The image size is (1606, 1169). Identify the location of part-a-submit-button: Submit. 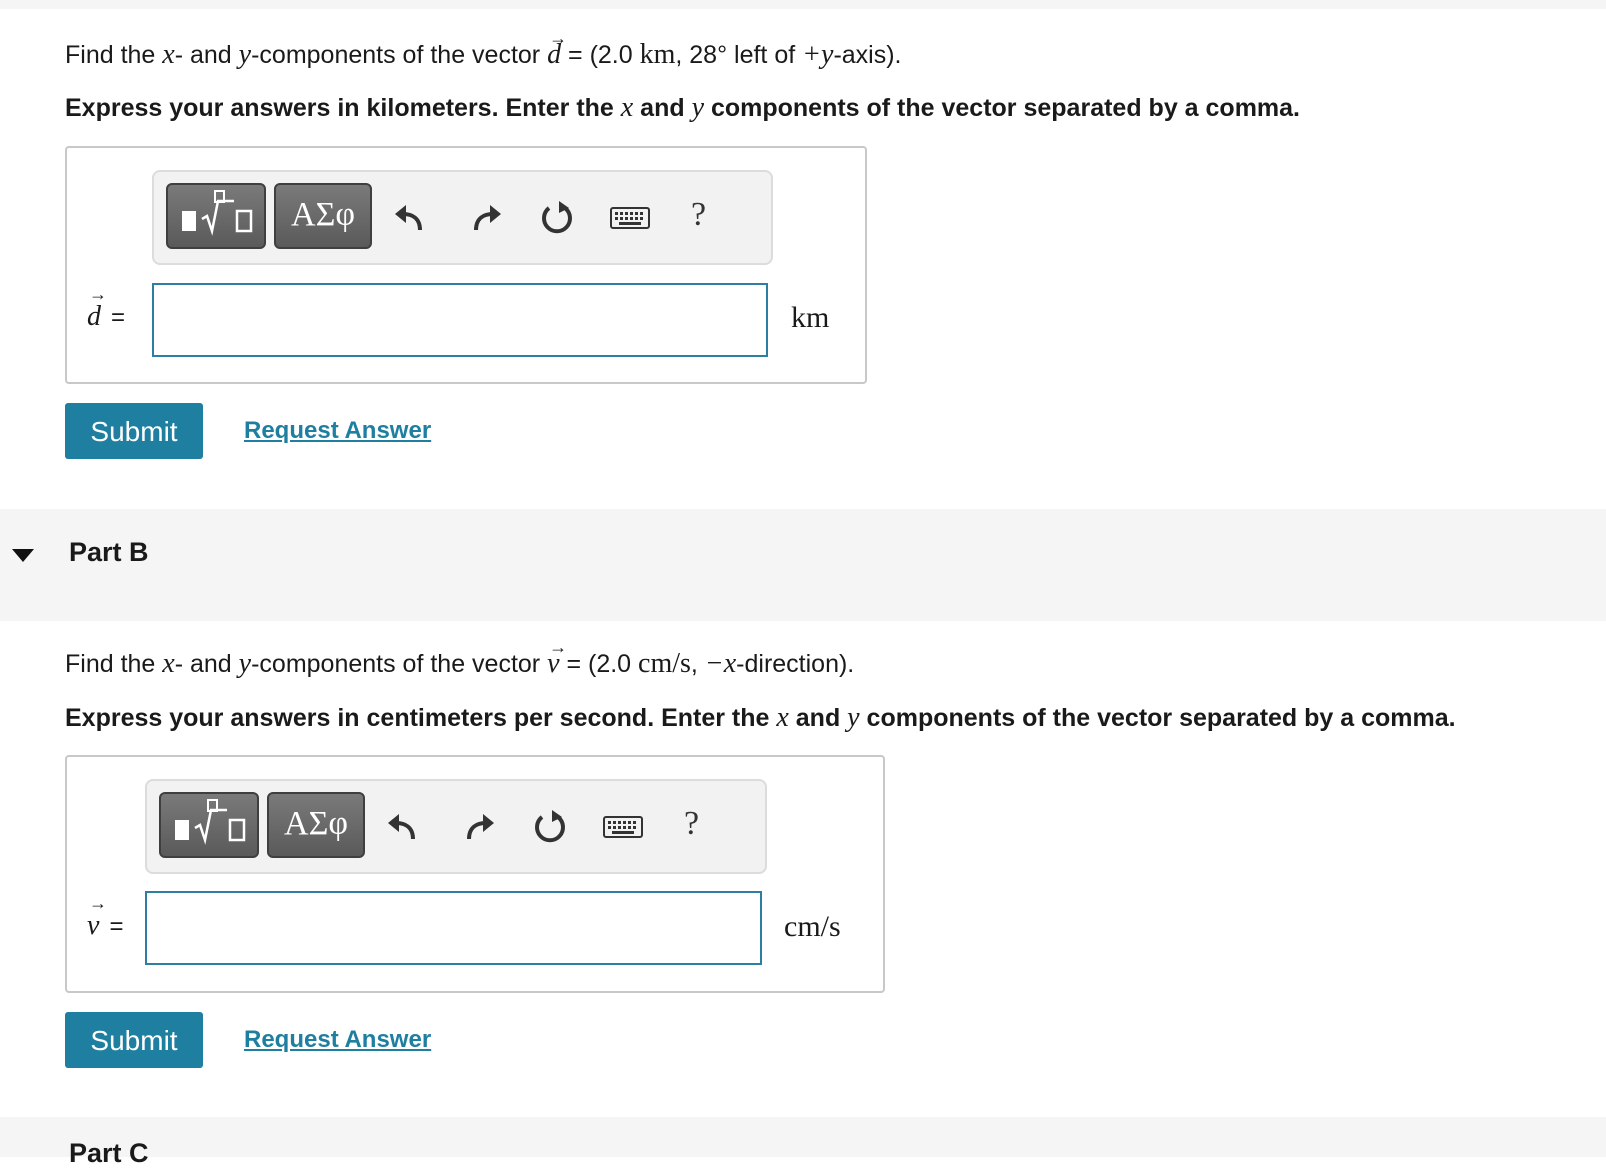
(134, 431).